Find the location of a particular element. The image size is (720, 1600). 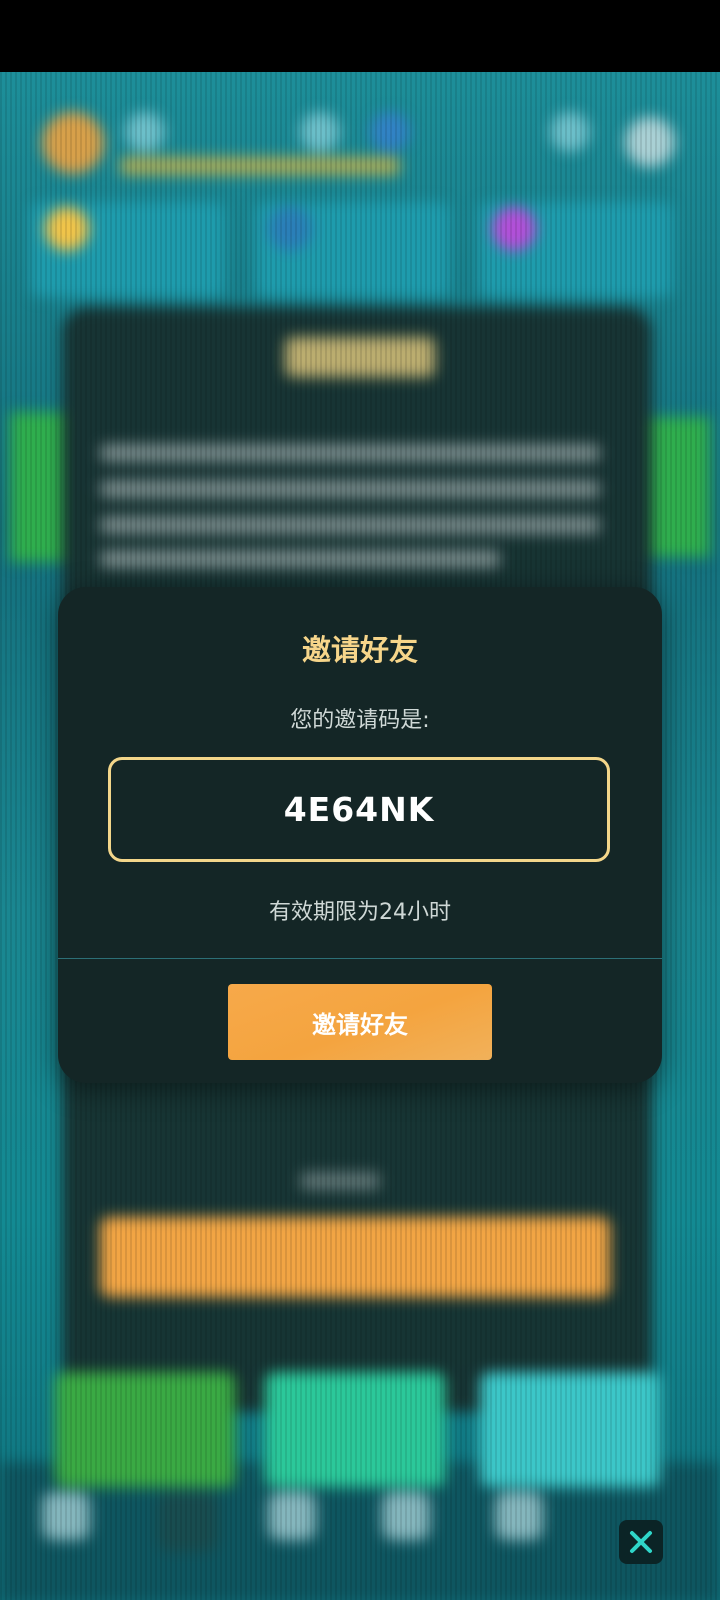

close-button is located at coordinates (641, 1542).